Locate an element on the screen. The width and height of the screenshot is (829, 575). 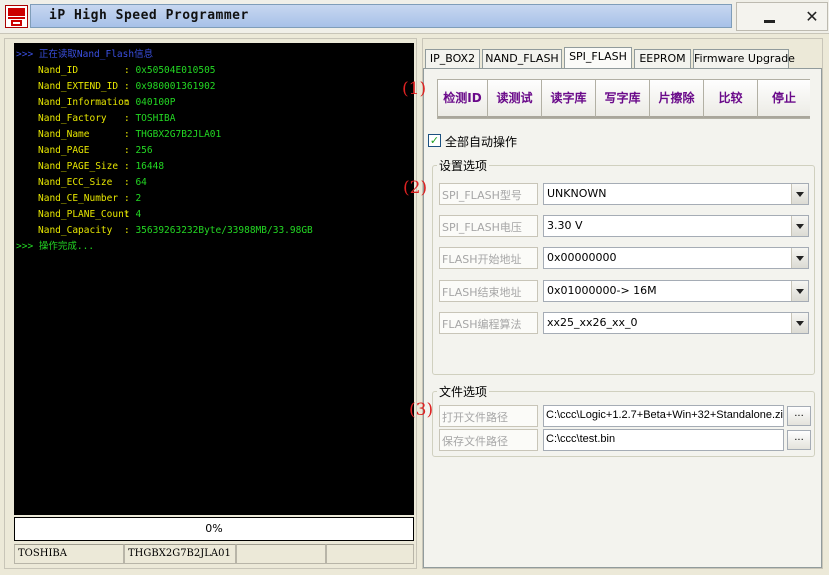
log-line: Nand_PAGE: 256 is located at coordinates (215, 151).